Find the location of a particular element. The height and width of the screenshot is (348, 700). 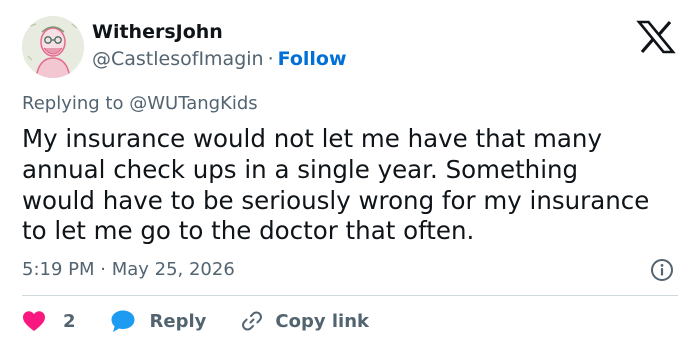

like-button: 2 is located at coordinates (49, 321).